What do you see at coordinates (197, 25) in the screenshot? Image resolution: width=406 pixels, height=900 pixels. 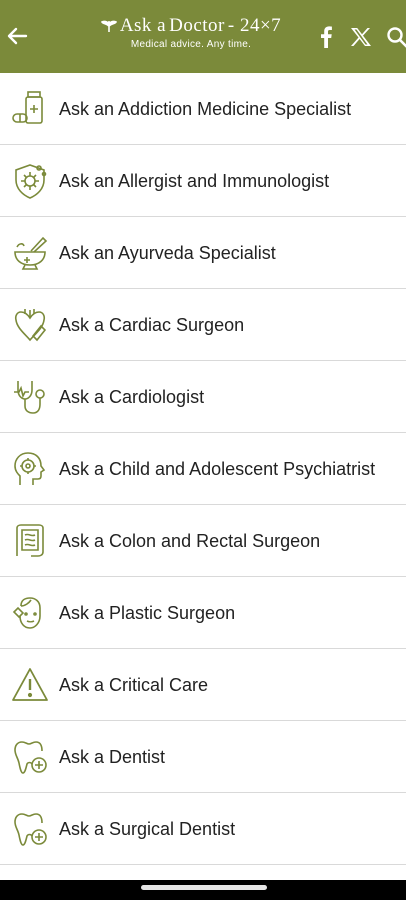 I see `logo-name: Doctor` at bounding box center [197, 25].